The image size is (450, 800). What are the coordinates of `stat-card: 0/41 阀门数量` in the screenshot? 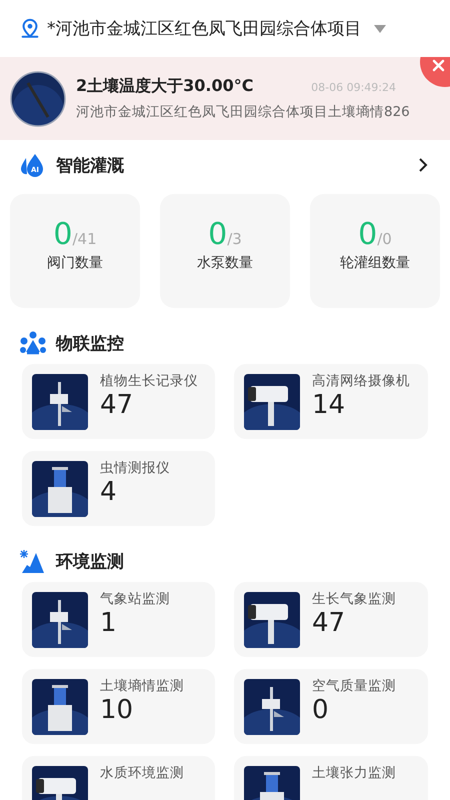 It's located at (75, 251).